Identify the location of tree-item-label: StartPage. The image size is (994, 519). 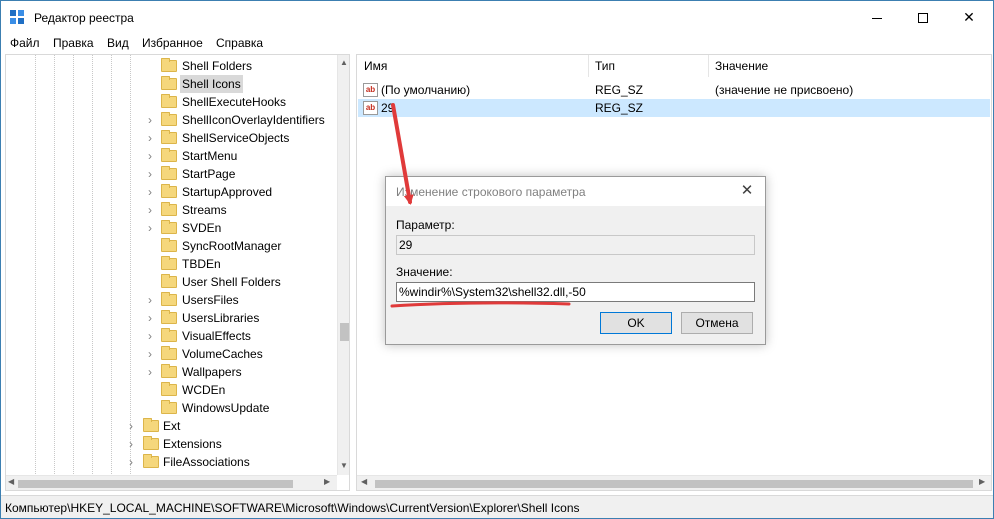
(209, 174).